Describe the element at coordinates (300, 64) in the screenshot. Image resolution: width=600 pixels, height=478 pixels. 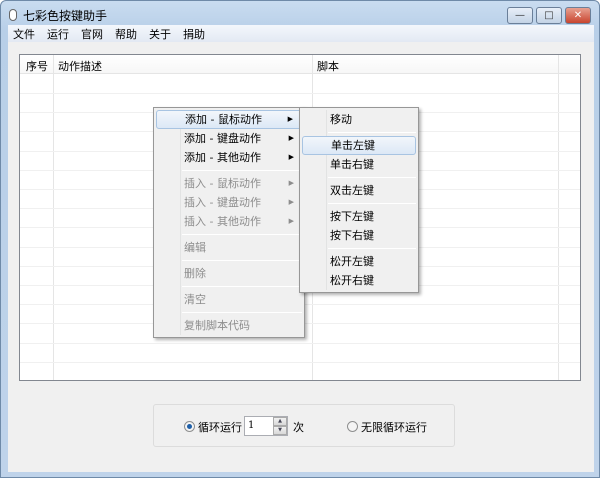
I see `table-header: 序号 动作描述 脚本` at that location.